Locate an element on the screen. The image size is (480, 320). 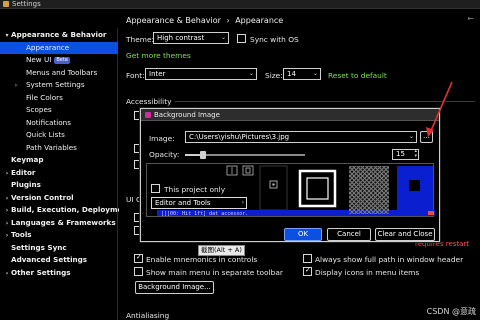
annotation-arrow-line is located at coordinates (441, 107).